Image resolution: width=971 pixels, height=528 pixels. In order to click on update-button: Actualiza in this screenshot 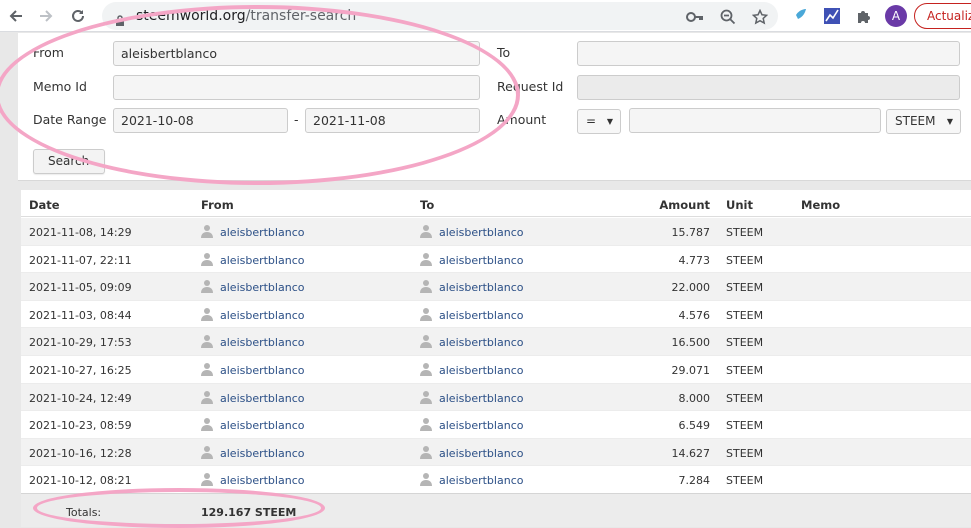, I will do `click(942, 16)`.